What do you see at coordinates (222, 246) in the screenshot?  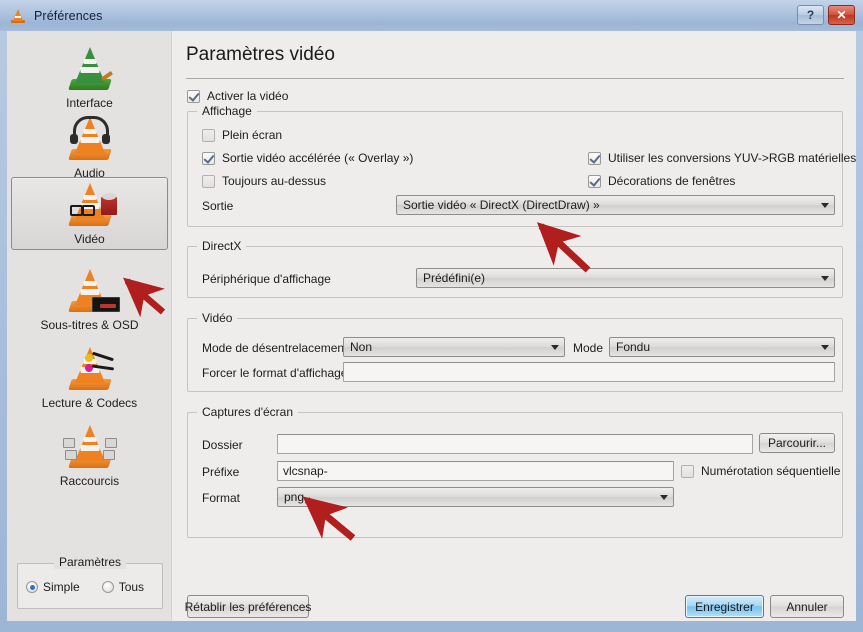 I see `directx-group-title: DirectX` at bounding box center [222, 246].